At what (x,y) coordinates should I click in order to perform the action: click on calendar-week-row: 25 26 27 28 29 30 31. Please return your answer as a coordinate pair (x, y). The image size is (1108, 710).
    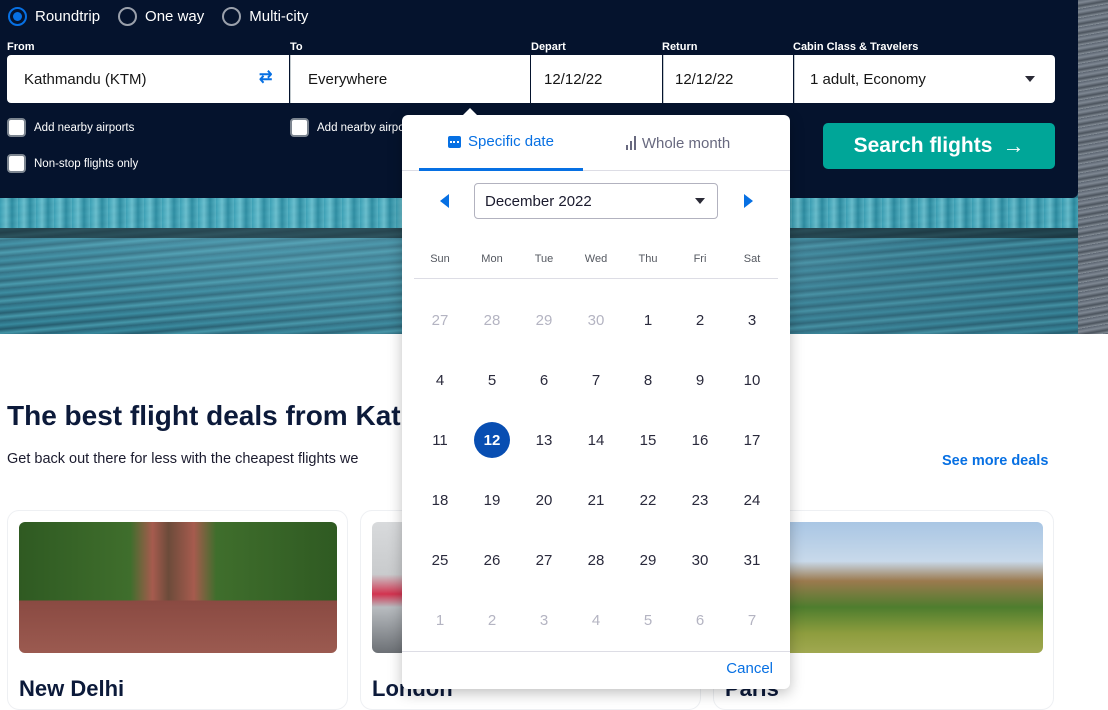
    Looking at the image, I should click on (596, 560).